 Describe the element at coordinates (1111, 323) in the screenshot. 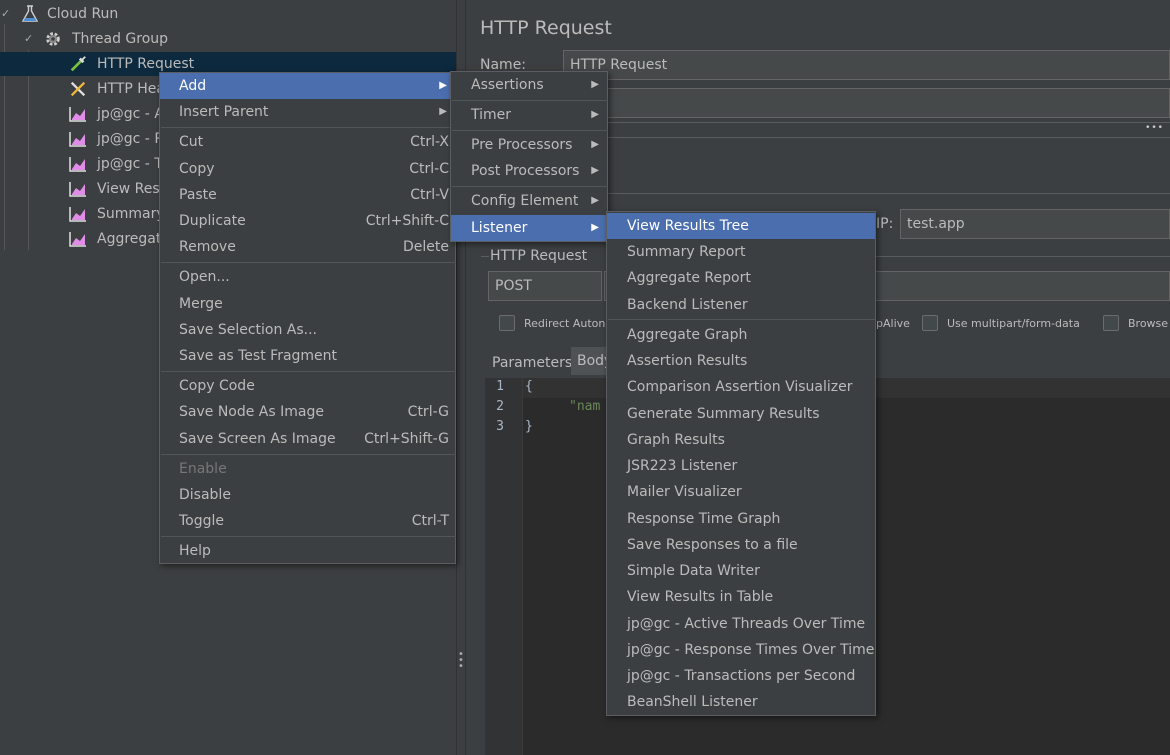

I see `browser-headers-checkbox` at that location.